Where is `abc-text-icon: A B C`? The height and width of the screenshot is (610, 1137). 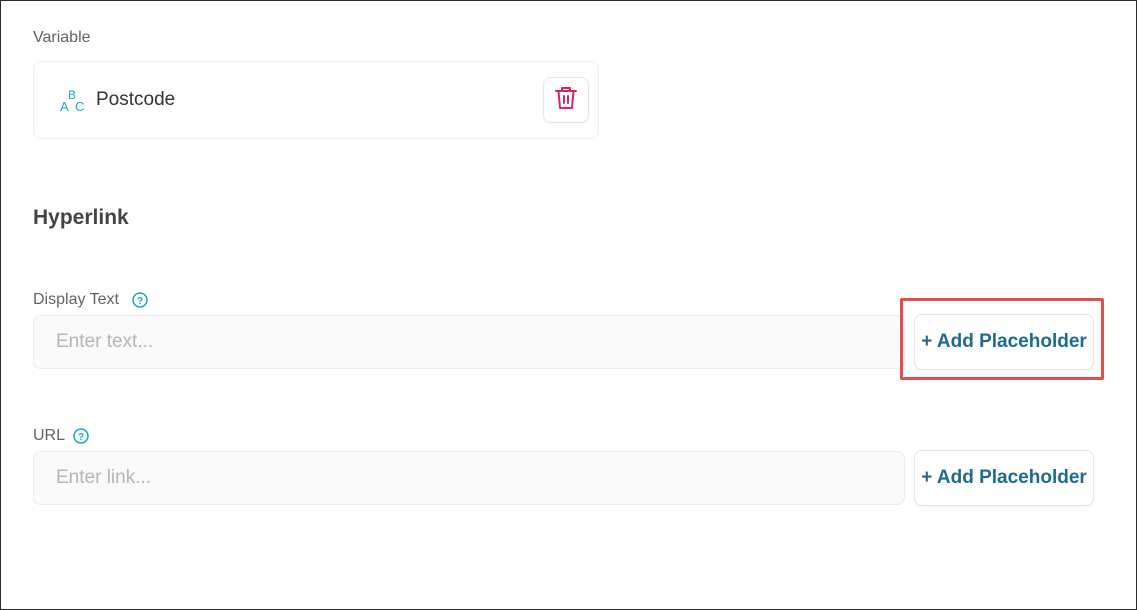
abc-text-icon: A B C is located at coordinates (73, 100).